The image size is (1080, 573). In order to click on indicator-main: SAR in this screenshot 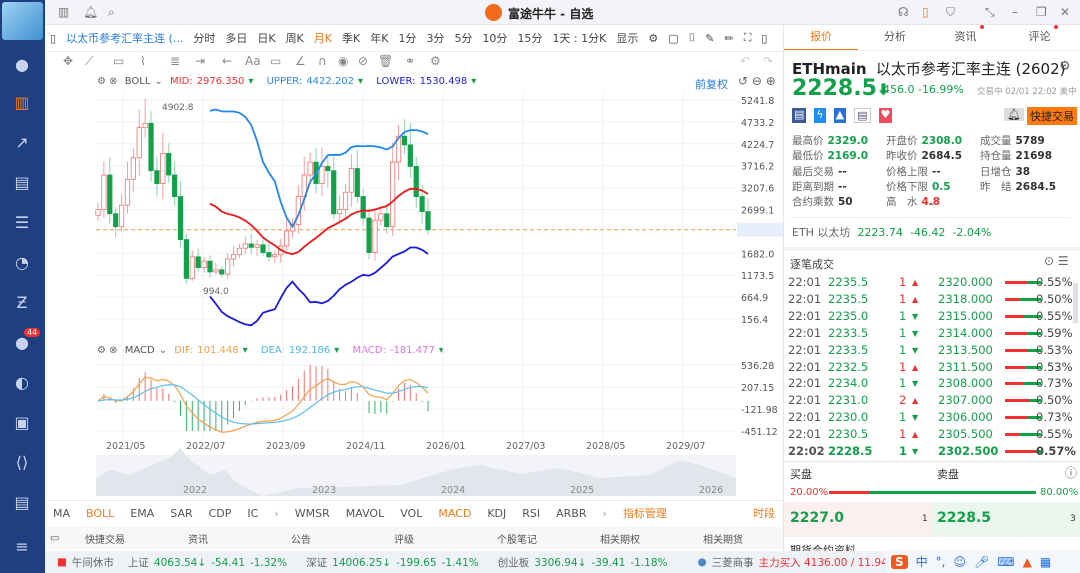, I will do `click(181, 513)`.